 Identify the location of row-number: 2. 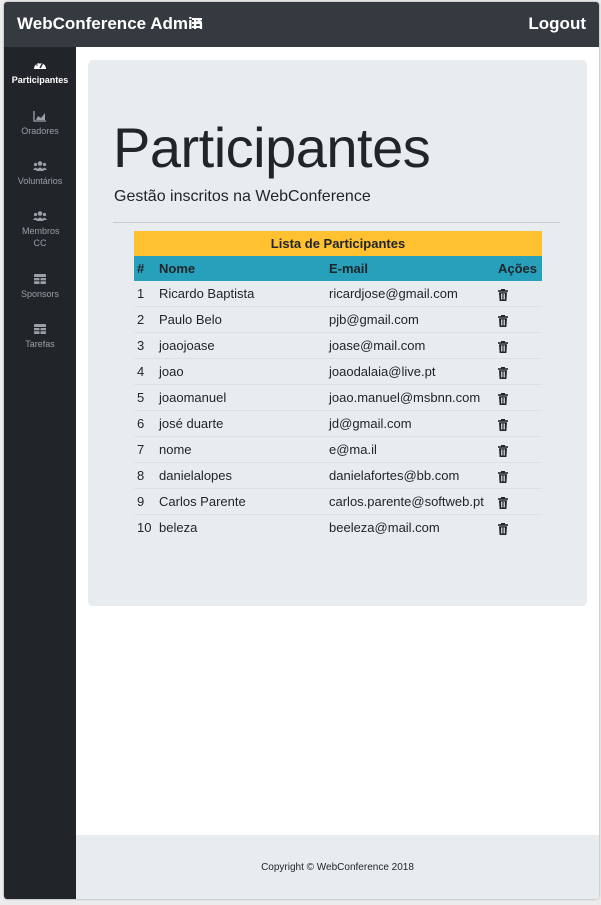
(145, 319).